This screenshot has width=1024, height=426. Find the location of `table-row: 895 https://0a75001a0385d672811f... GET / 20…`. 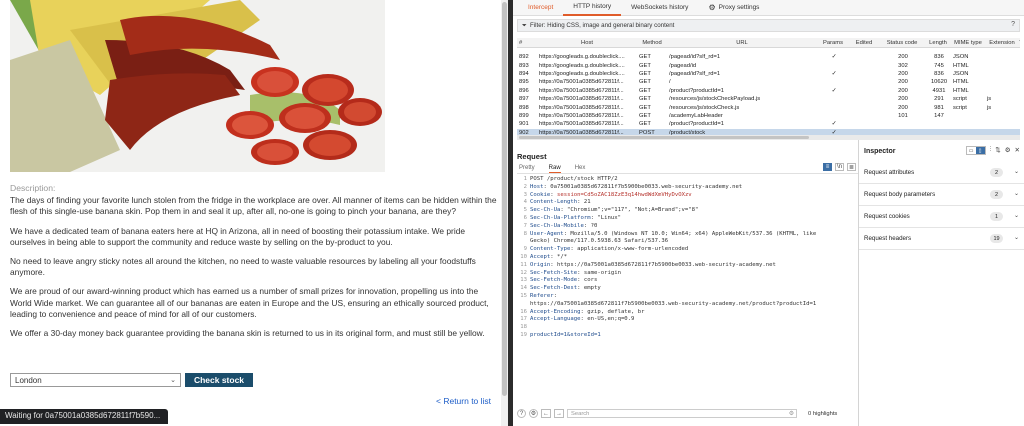

table-row: 895 https://0a75001a0385d672811f... GET / 20… is located at coordinates (768, 82).